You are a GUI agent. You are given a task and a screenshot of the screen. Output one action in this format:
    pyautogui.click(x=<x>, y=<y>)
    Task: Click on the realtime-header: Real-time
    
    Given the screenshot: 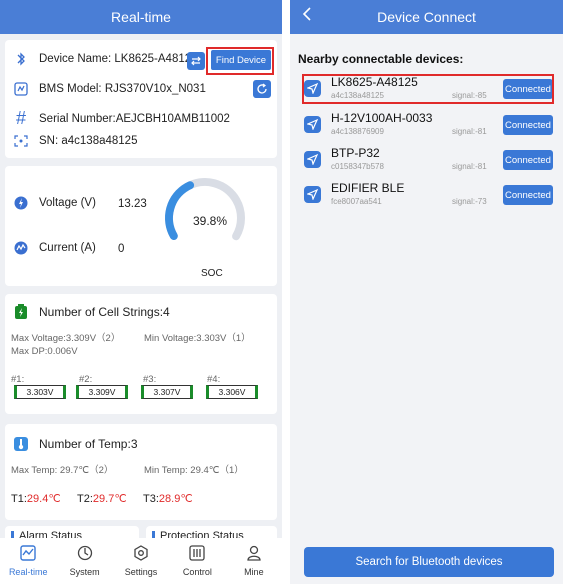 What is the action you would take?
    pyautogui.click(x=141, y=17)
    